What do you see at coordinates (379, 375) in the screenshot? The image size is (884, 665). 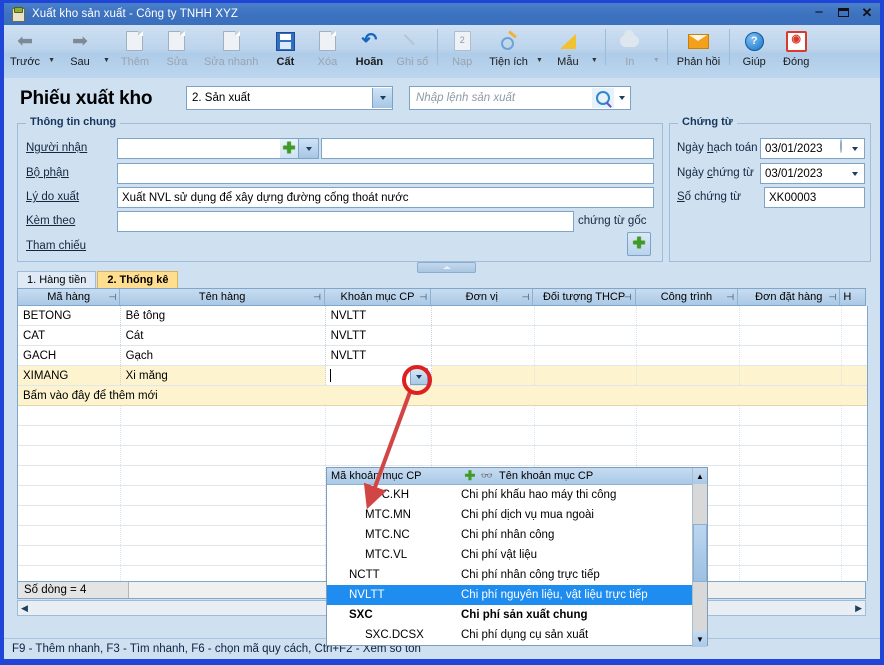 I see `cell-khoan-muc-cp-editing` at bounding box center [379, 375].